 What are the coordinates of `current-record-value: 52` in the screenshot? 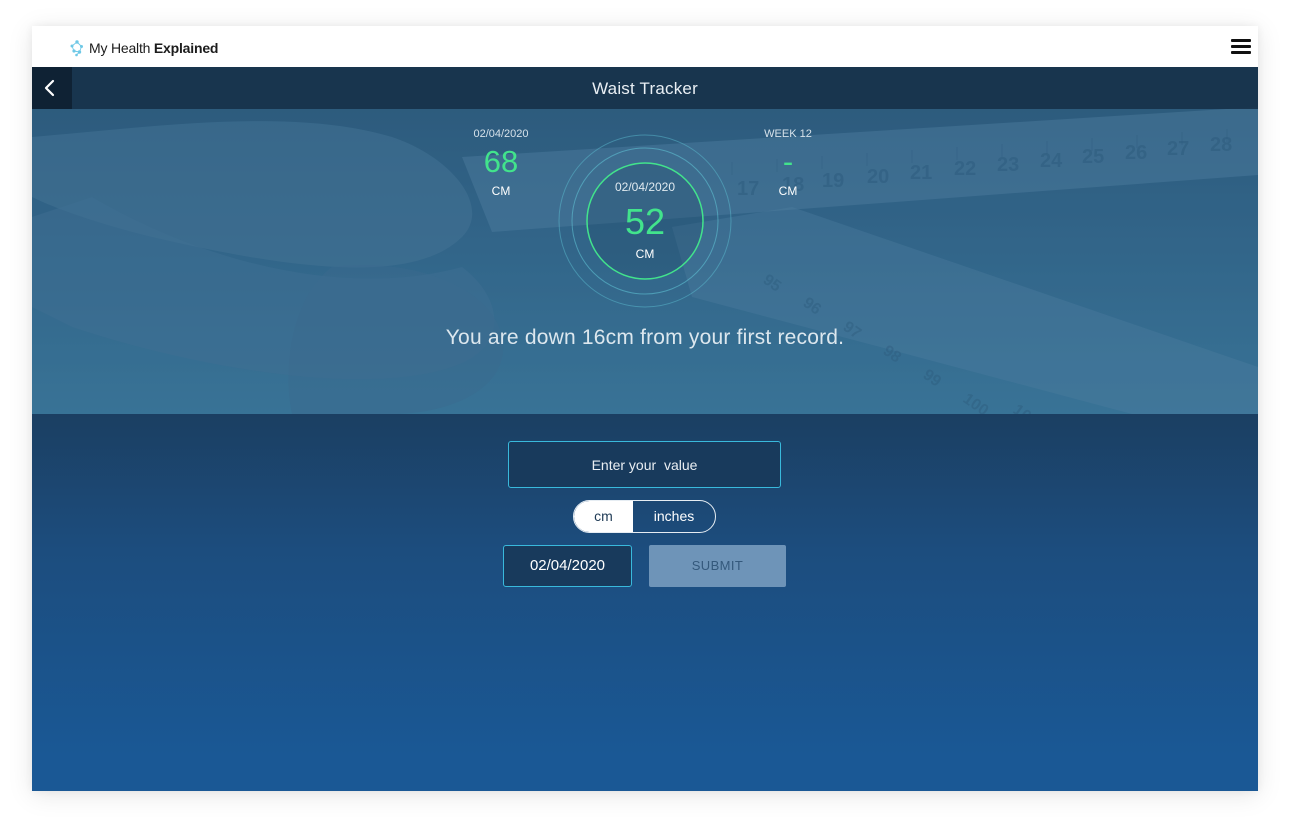 It's located at (645, 221).